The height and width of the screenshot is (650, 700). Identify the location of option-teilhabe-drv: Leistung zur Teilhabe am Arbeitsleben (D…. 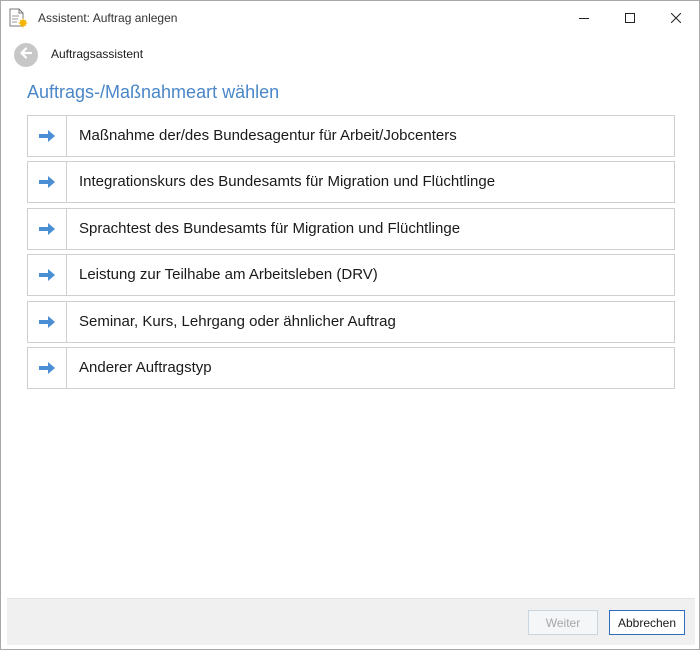
(351, 275).